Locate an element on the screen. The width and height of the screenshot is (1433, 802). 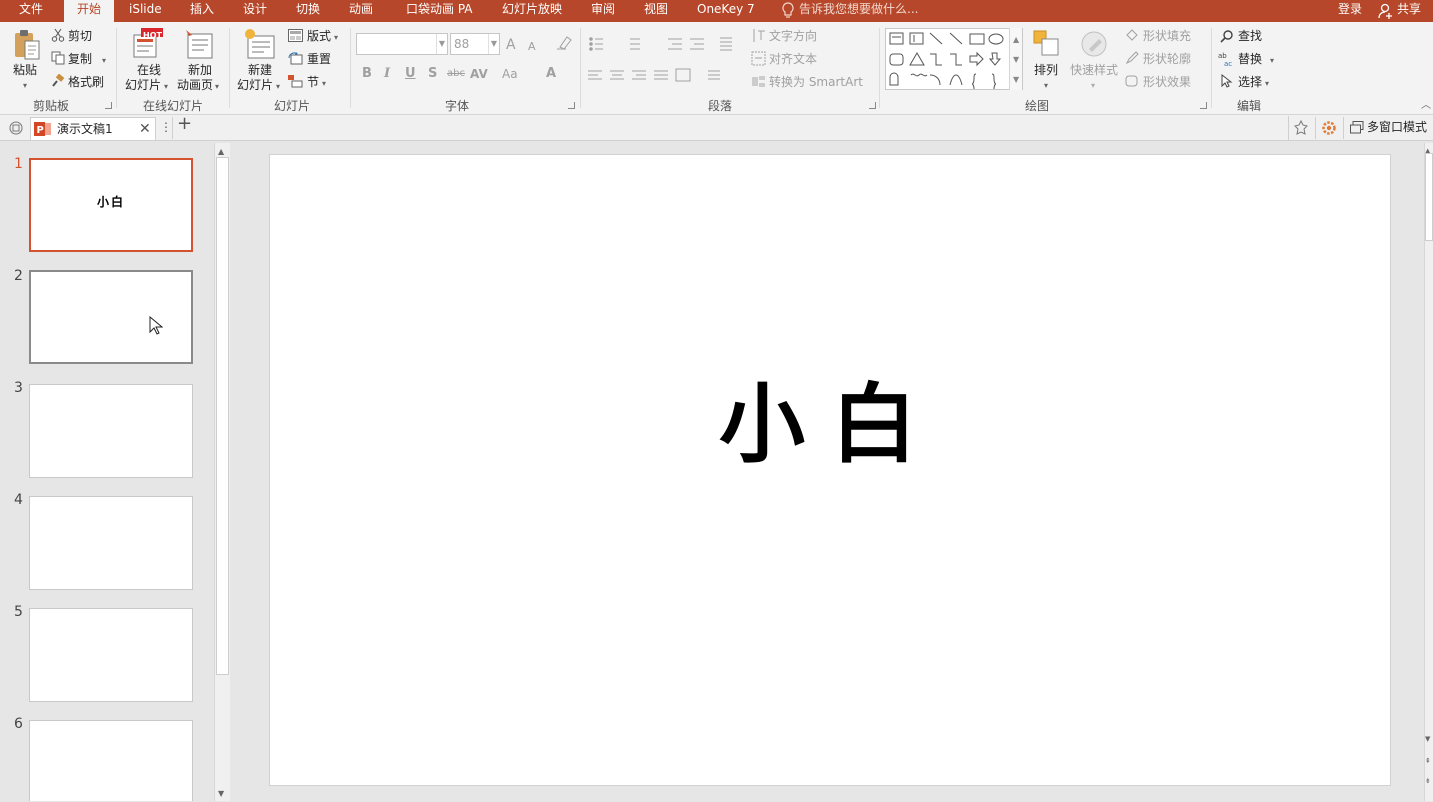
shape-fill-button: 形状填充 is located at coordinates (1167, 36).